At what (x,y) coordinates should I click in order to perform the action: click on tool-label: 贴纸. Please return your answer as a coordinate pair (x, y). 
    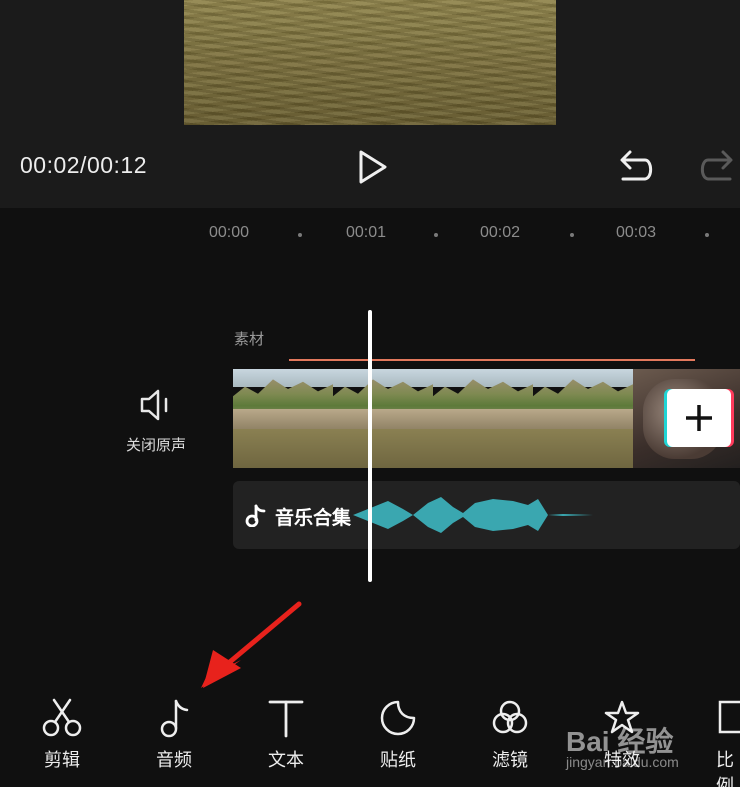
    Looking at the image, I should click on (398, 760).